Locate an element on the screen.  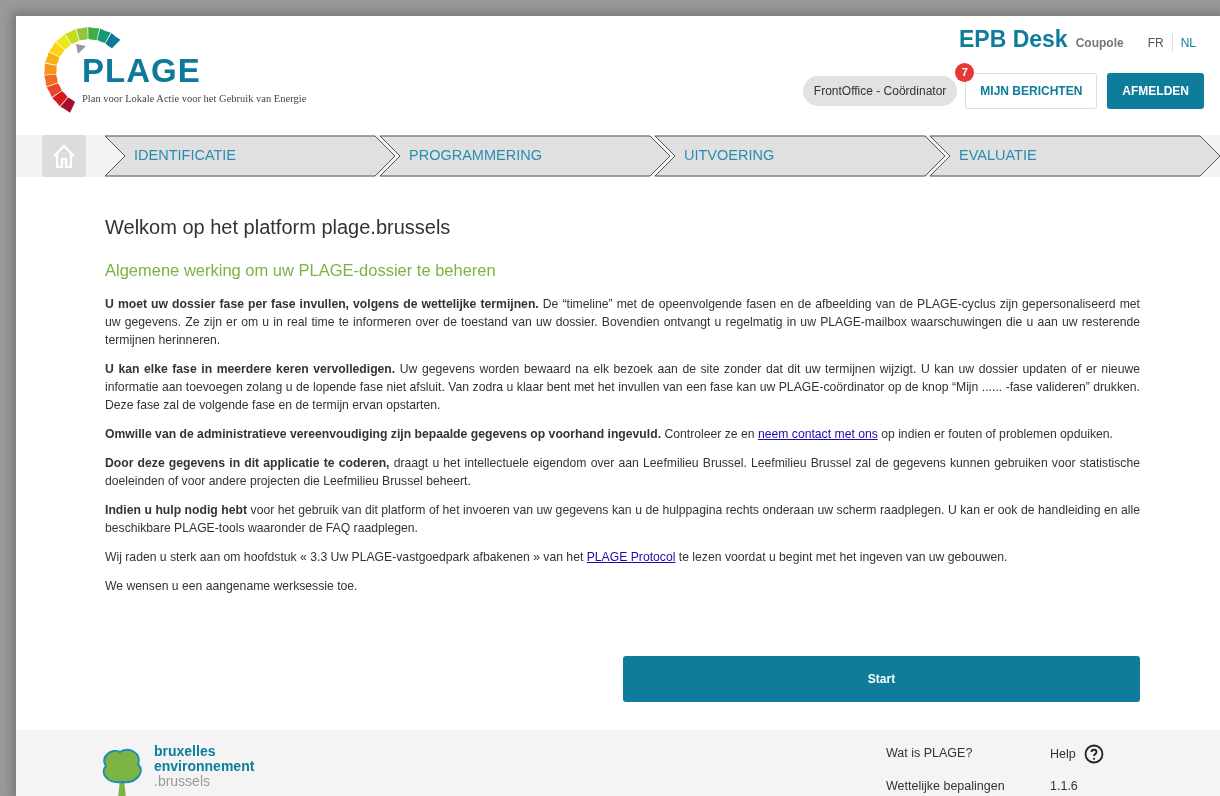
help-icon is located at coordinates (1093, 754).